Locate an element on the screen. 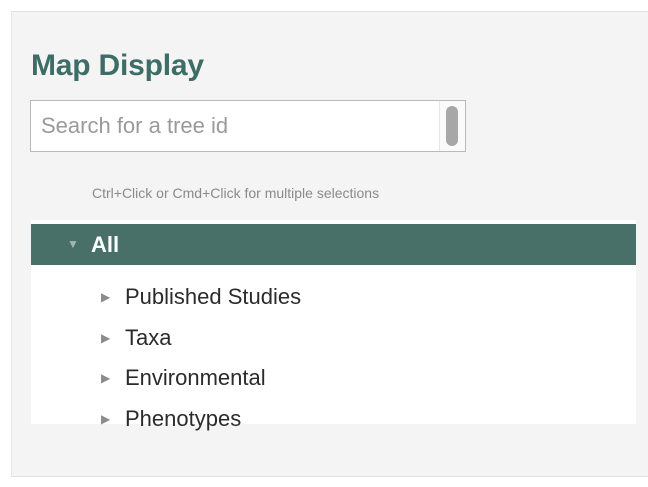 The height and width of the screenshot is (487, 648). triangle-down-icon: ▼ is located at coordinates (73, 244).